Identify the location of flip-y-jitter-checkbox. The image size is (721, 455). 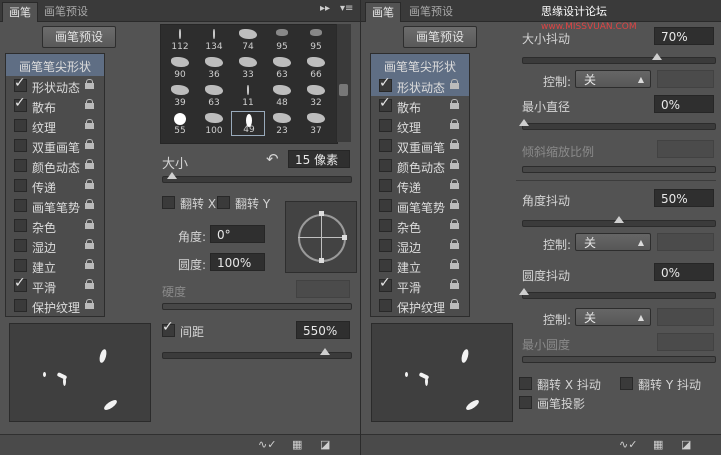
(626, 383).